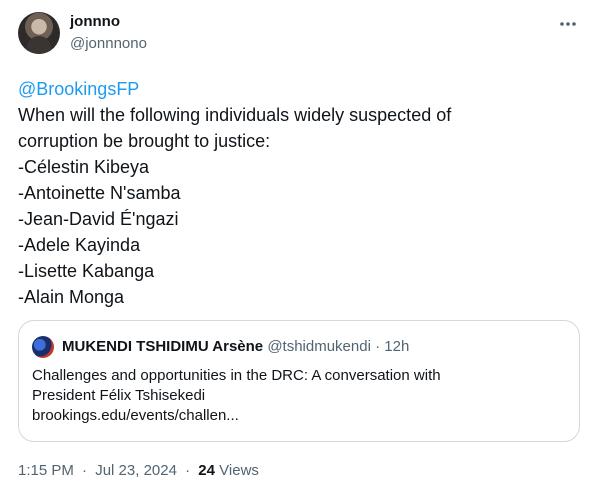 The height and width of the screenshot is (496, 598). What do you see at coordinates (397, 346) in the screenshot?
I see `quoted-time-ago: 12h` at bounding box center [397, 346].